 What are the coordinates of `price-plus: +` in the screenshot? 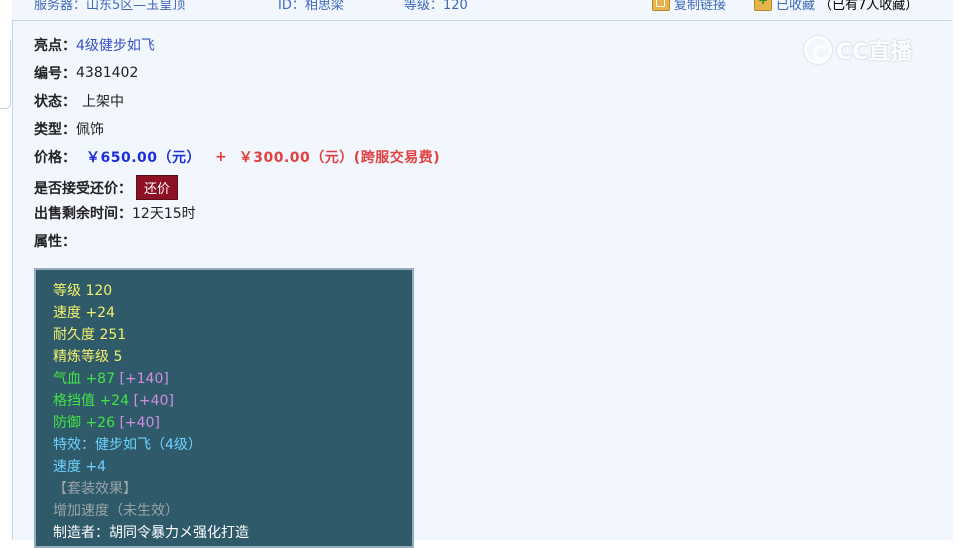 It's located at (221, 157).